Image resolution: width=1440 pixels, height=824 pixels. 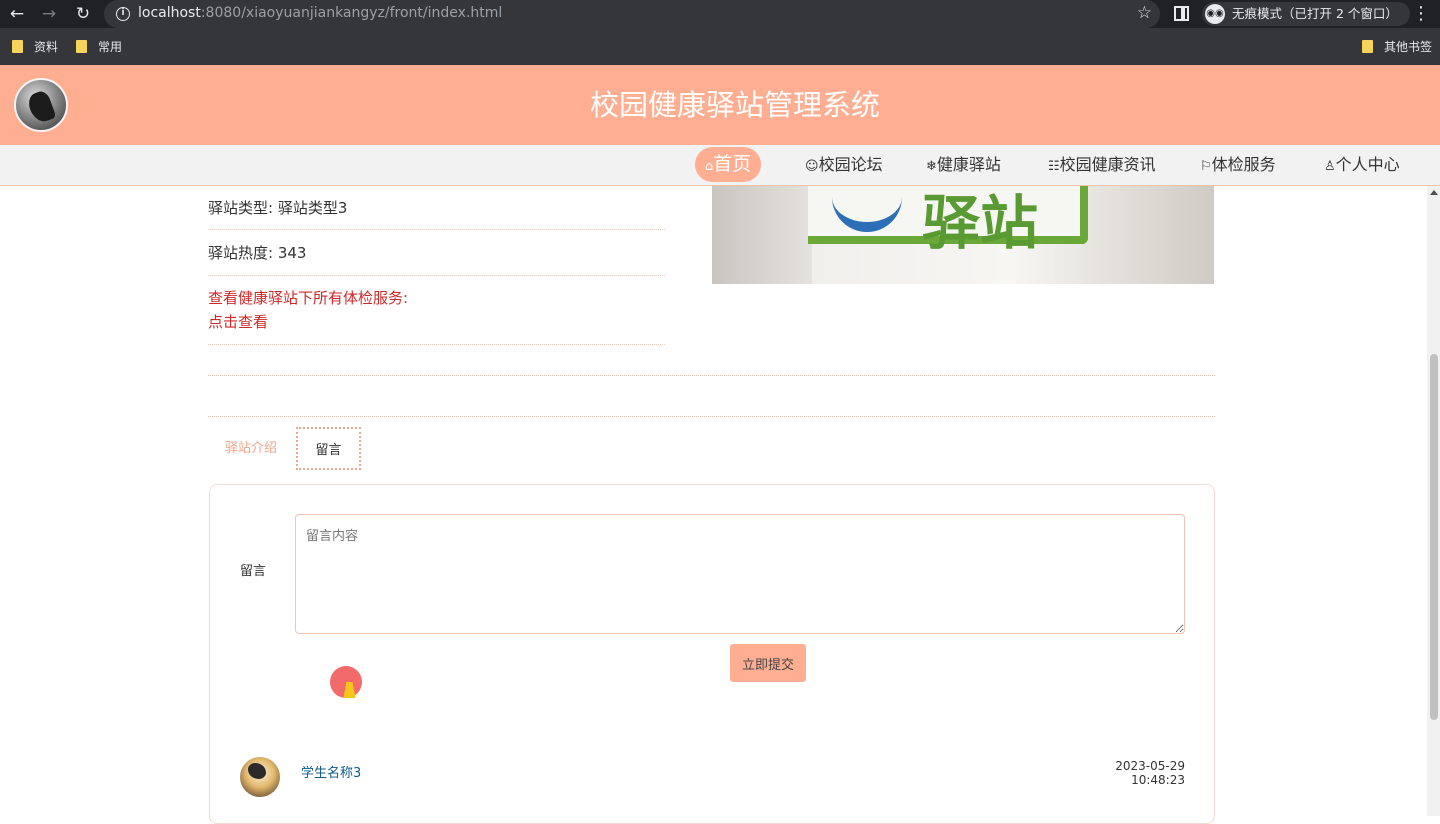 I want to click on url-host: localhost, so click(x=169, y=13).